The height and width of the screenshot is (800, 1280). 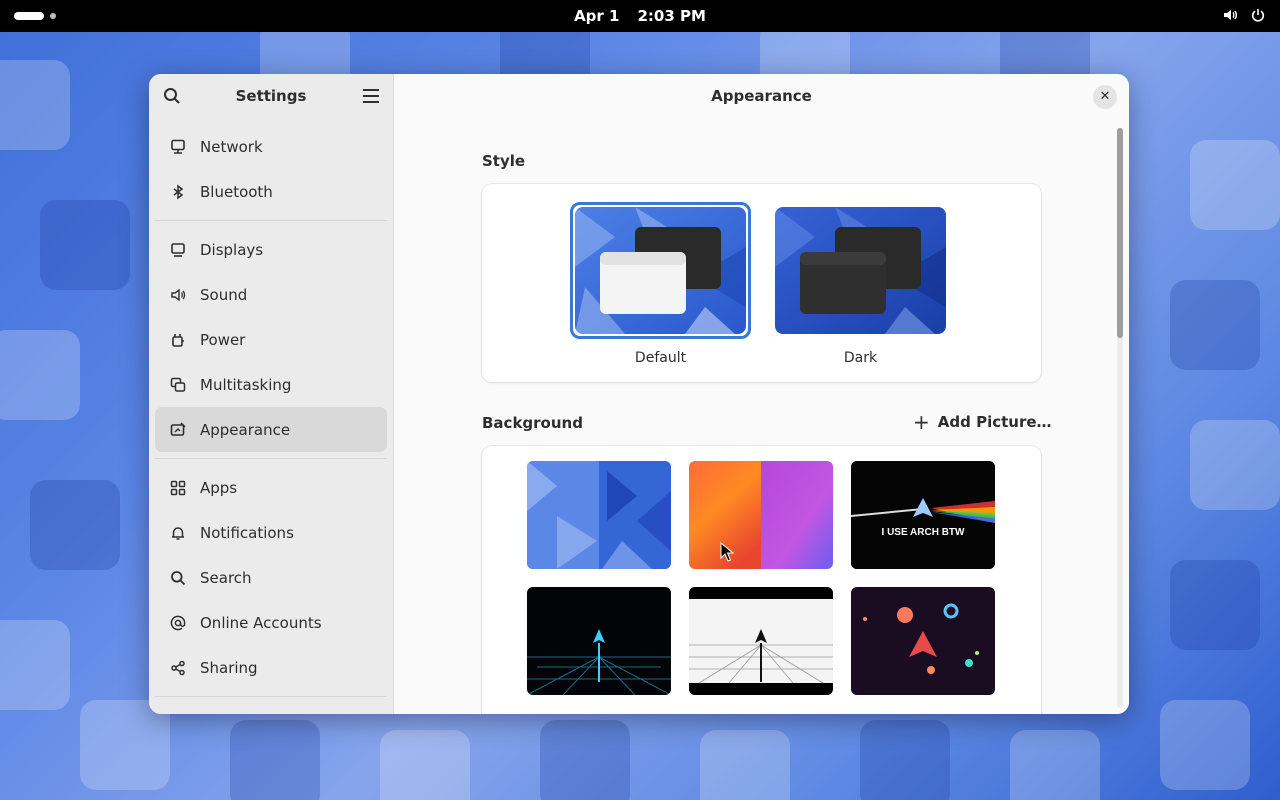 I want to click on sidebar-item-search: Search, so click(x=271, y=577).